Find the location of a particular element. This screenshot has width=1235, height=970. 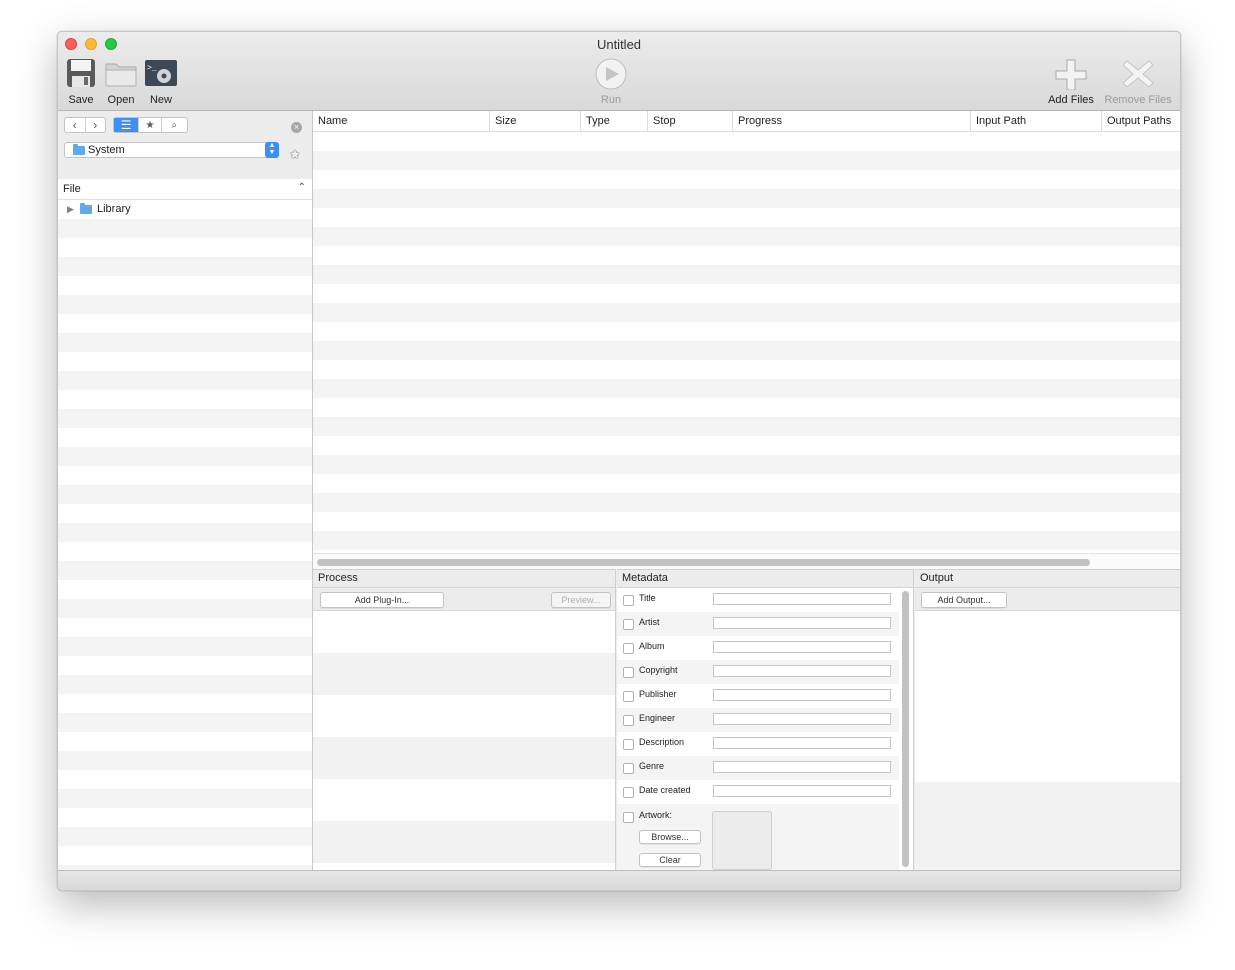

file-column-header: File ⌃ is located at coordinates (185, 189).